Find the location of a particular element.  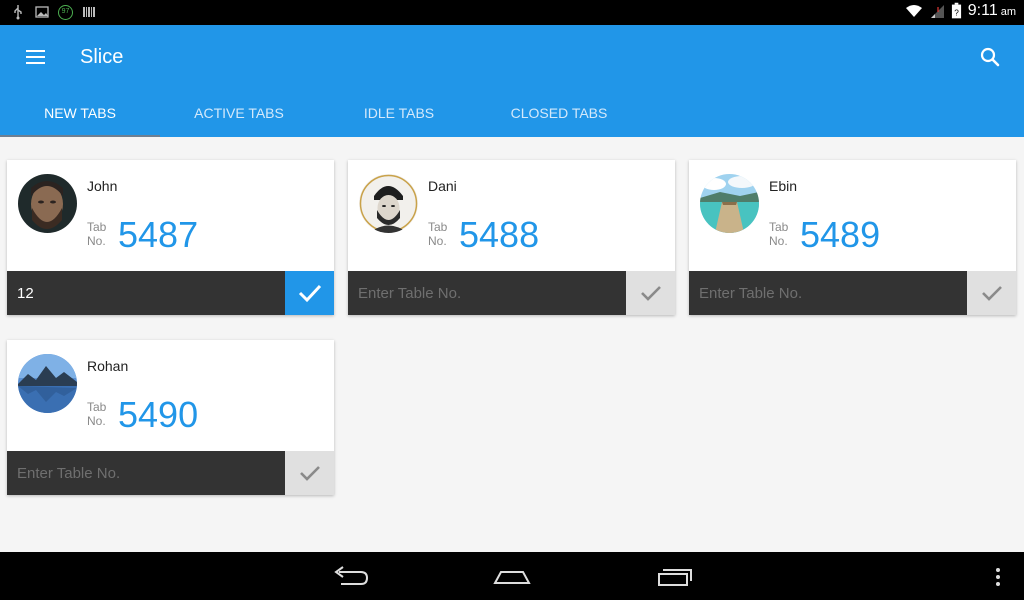

recents-icon is located at coordinates (675, 577).